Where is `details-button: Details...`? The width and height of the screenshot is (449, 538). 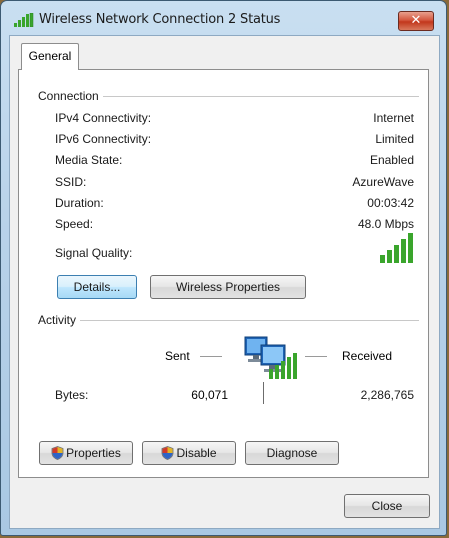
details-button: Details... is located at coordinates (97, 287).